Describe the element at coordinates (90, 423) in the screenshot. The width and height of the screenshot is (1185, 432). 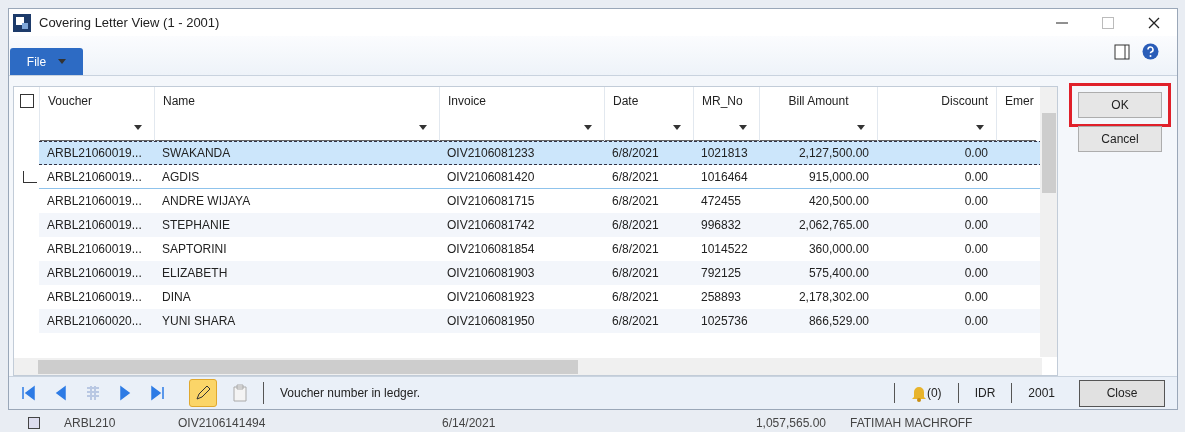
I see `table-cell-text: ARBL210` at that location.